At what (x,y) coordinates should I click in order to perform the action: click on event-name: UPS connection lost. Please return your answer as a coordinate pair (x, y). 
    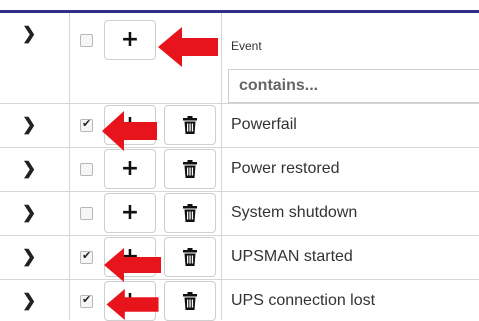
    Looking at the image, I should click on (303, 300).